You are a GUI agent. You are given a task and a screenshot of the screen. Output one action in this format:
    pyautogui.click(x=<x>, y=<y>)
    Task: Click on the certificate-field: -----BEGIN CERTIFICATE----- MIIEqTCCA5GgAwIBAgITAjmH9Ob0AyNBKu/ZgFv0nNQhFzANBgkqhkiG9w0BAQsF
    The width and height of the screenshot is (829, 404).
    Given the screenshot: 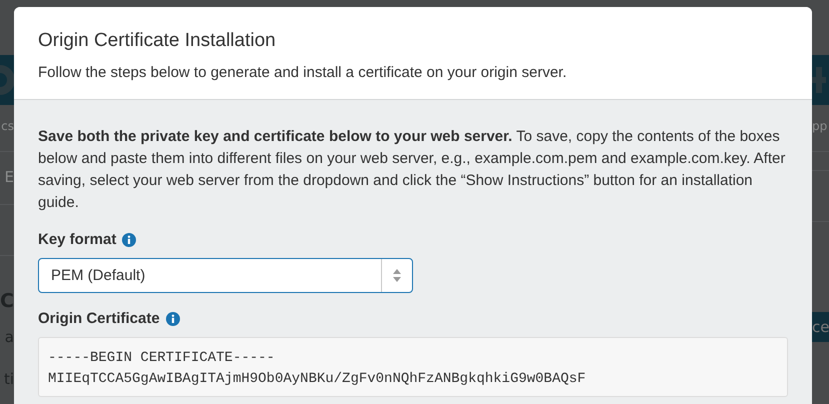 What is the action you would take?
    pyautogui.click(x=413, y=367)
    